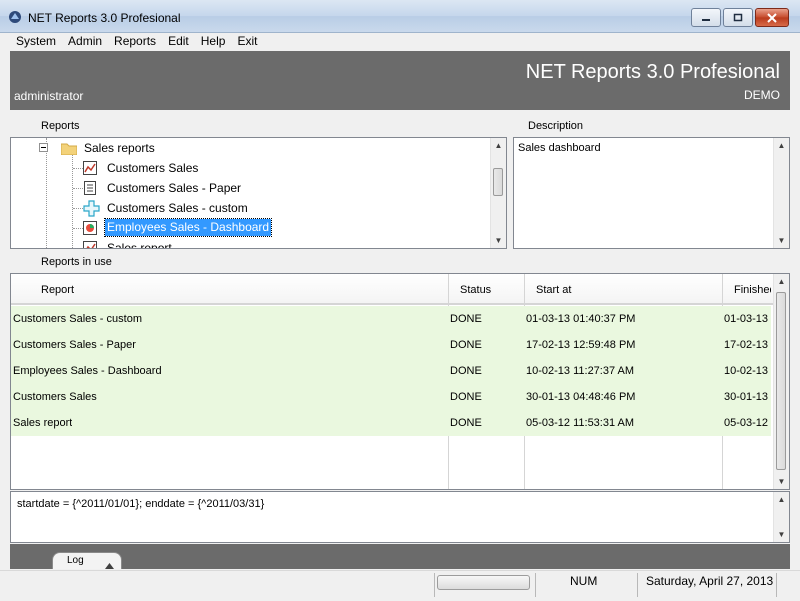 The height and width of the screenshot is (601, 800). I want to click on minimize-icon, so click(706, 19).